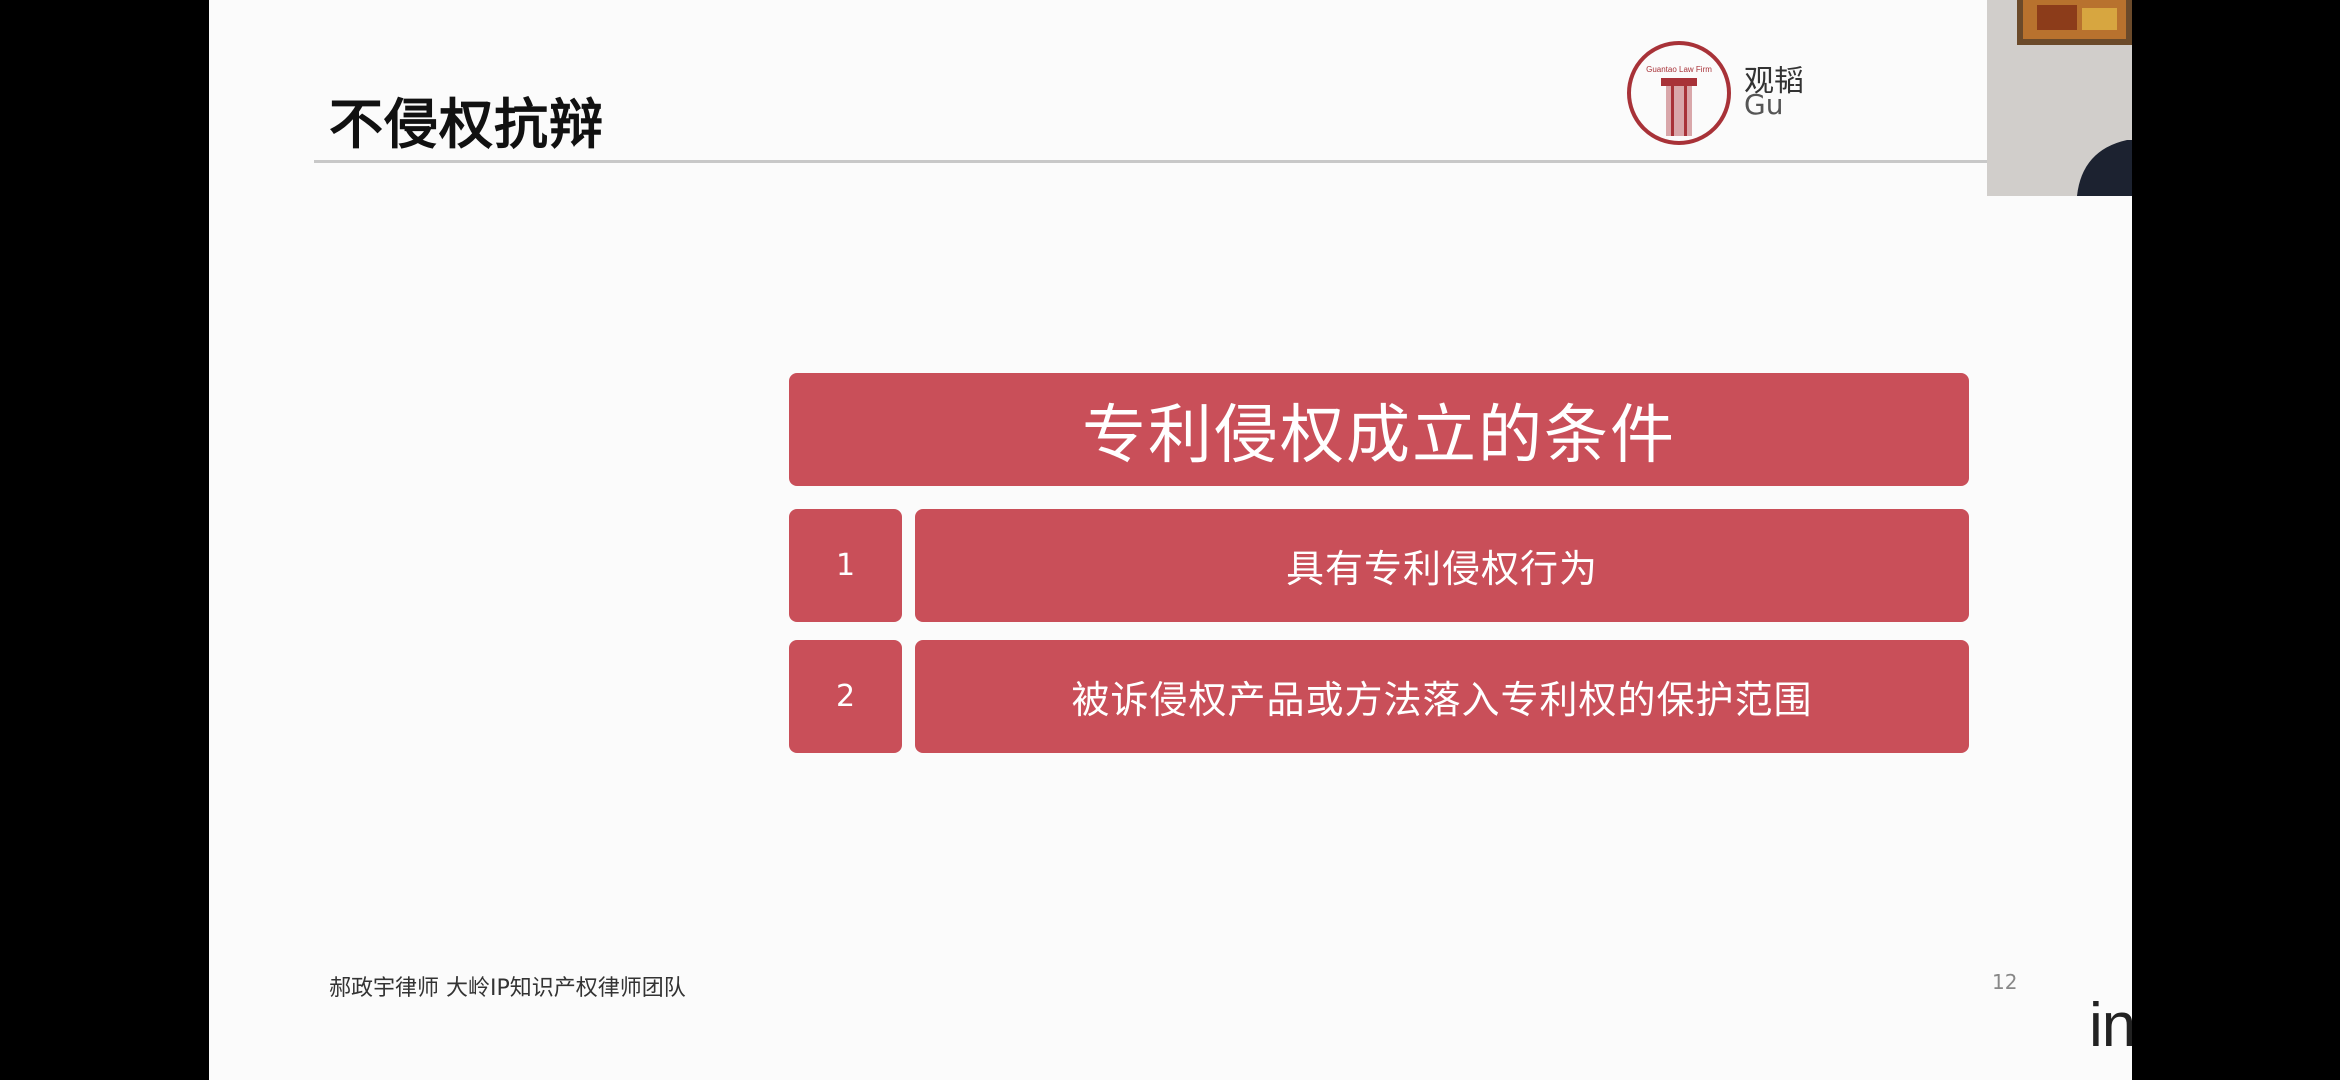 This screenshot has height=1080, width=2340. What do you see at coordinates (507, 988) in the screenshot?
I see `slide-footer: 郝政宇律师 大岭IP知识产权律师团队` at bounding box center [507, 988].